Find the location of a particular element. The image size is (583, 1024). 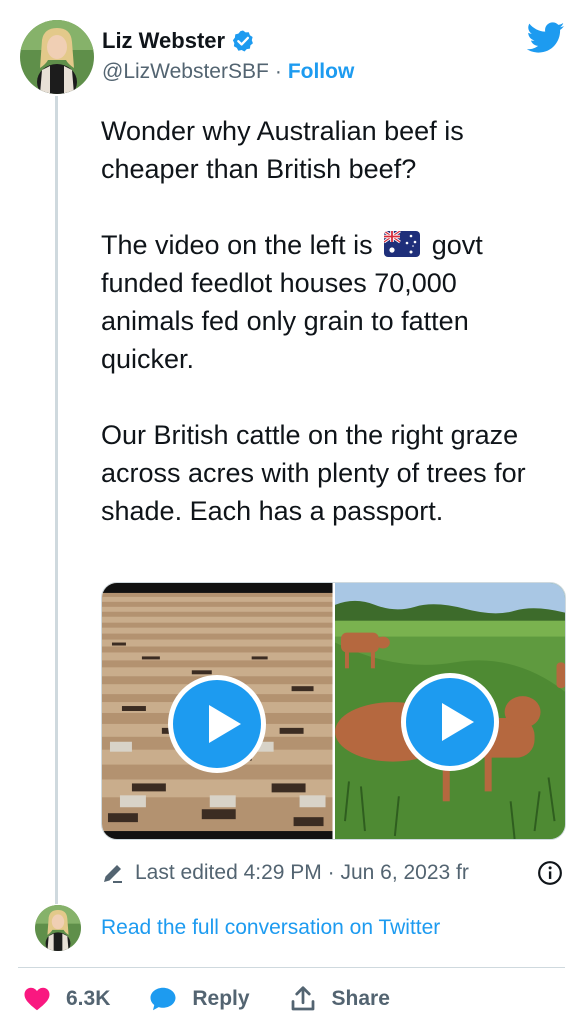

share-icon is located at coordinates (302, 998).